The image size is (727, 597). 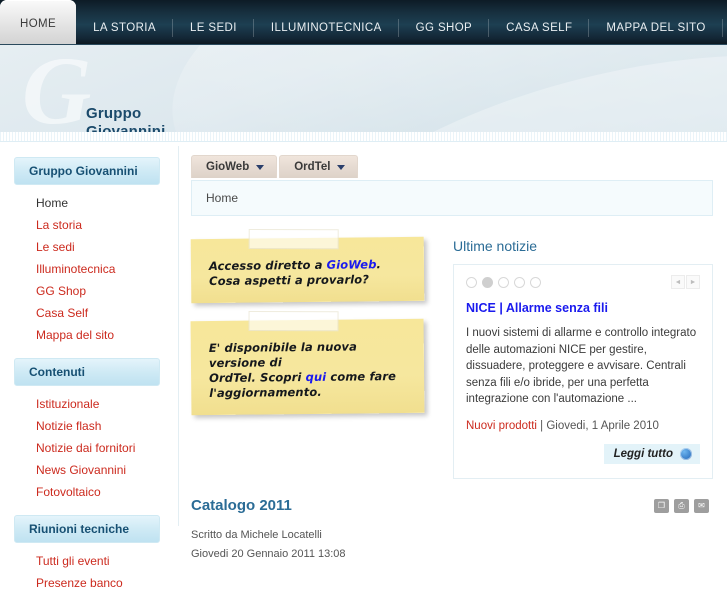 I want to click on globe-icon, so click(x=686, y=453).